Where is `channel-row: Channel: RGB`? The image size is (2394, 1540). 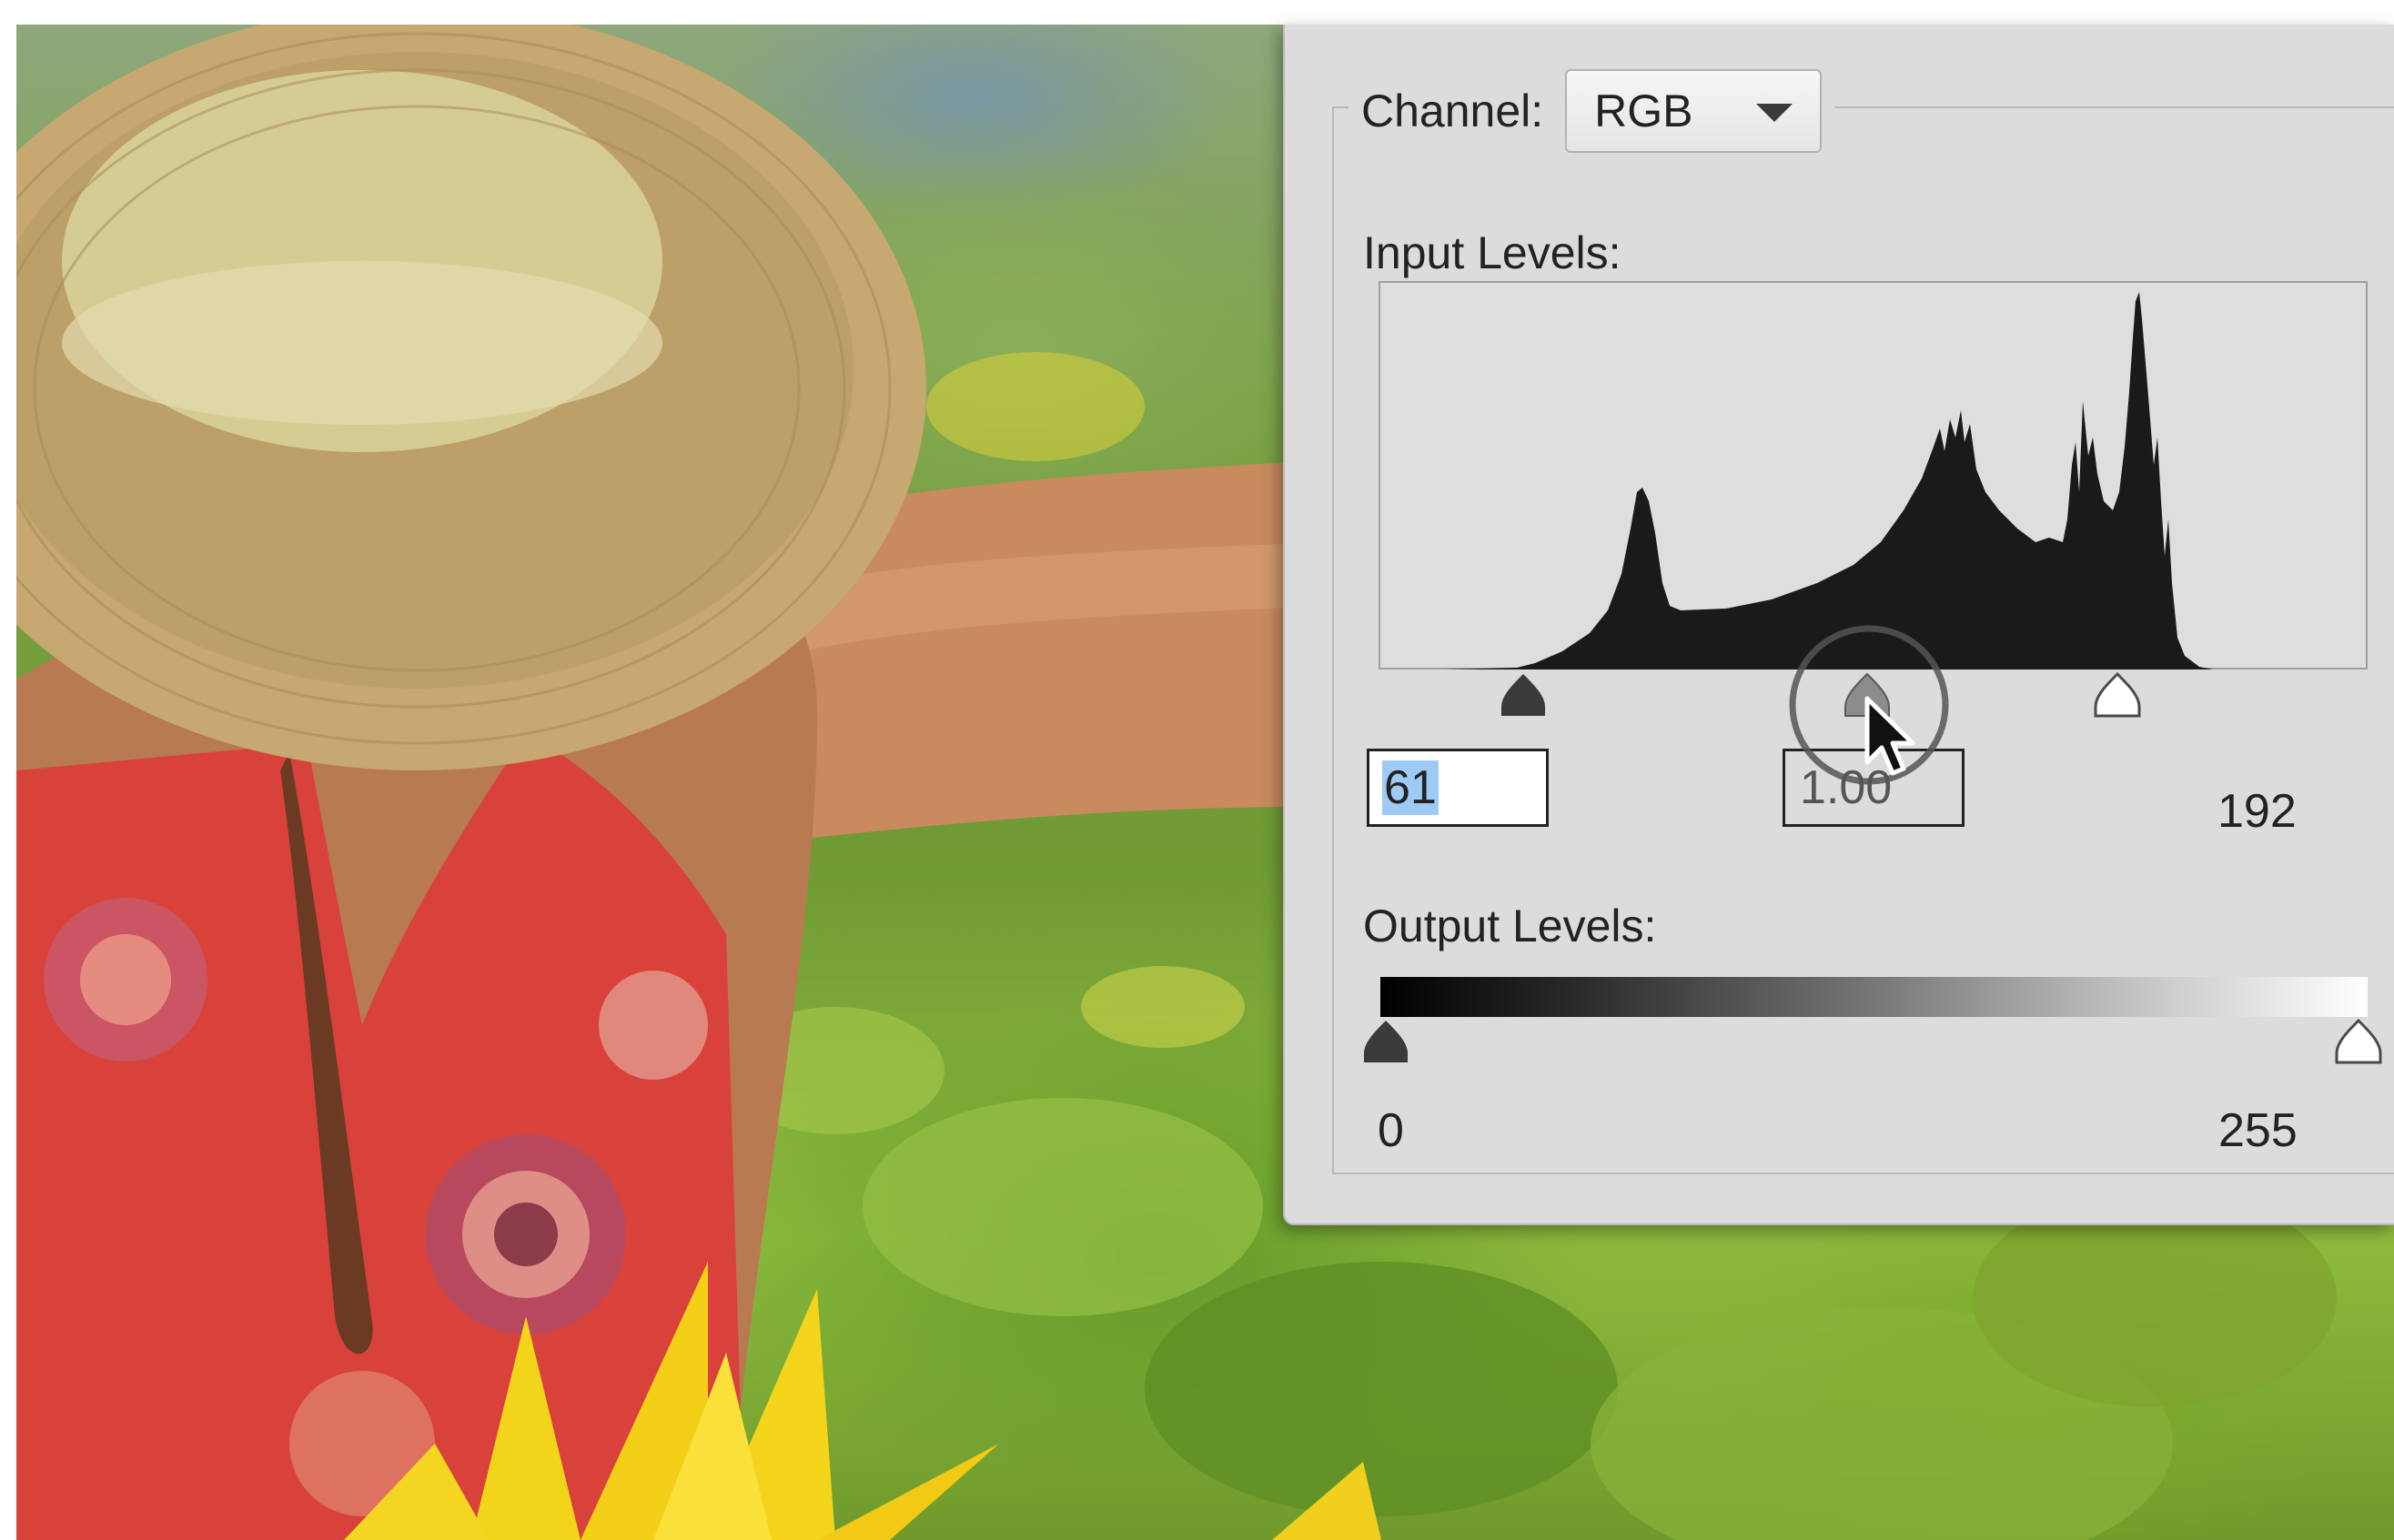
channel-row: Channel: RGB is located at coordinates (1592, 111).